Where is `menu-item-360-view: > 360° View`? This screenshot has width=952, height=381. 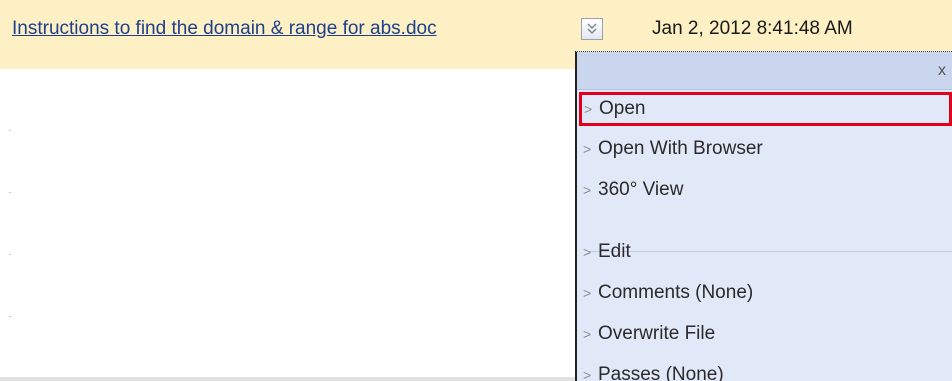 menu-item-360-view: > 360° View is located at coordinates (767, 190).